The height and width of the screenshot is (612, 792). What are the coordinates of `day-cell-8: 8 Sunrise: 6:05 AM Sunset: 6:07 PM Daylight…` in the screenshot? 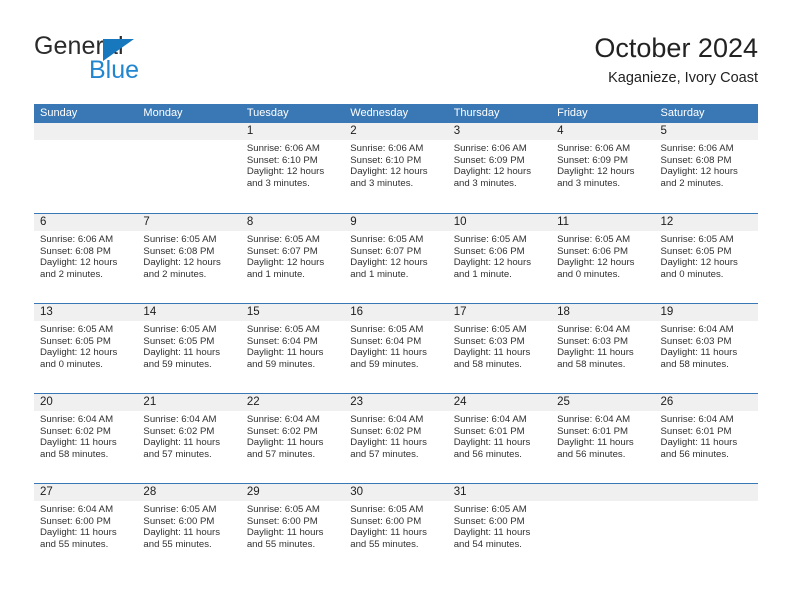 It's located at (292, 258).